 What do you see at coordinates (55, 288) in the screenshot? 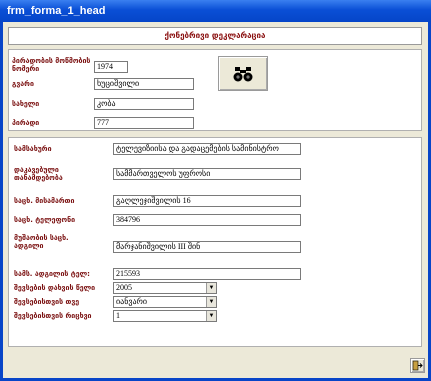
I see `year-label: შევსების დახვის წელი` at bounding box center [55, 288].